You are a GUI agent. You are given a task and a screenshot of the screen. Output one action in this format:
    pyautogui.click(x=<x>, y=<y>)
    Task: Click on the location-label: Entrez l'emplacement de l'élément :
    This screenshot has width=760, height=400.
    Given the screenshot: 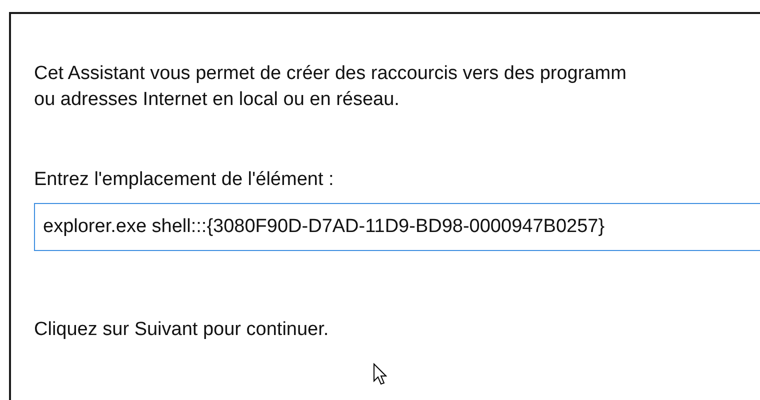 What is the action you would take?
    pyautogui.click(x=184, y=180)
    